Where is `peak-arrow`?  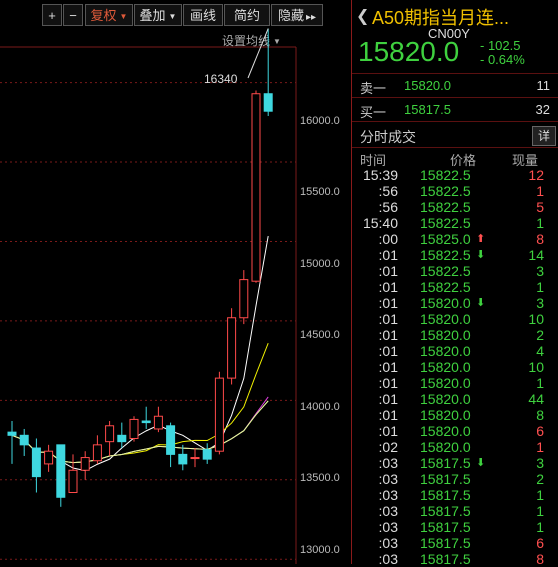 peak-arrow is located at coordinates (258, 53).